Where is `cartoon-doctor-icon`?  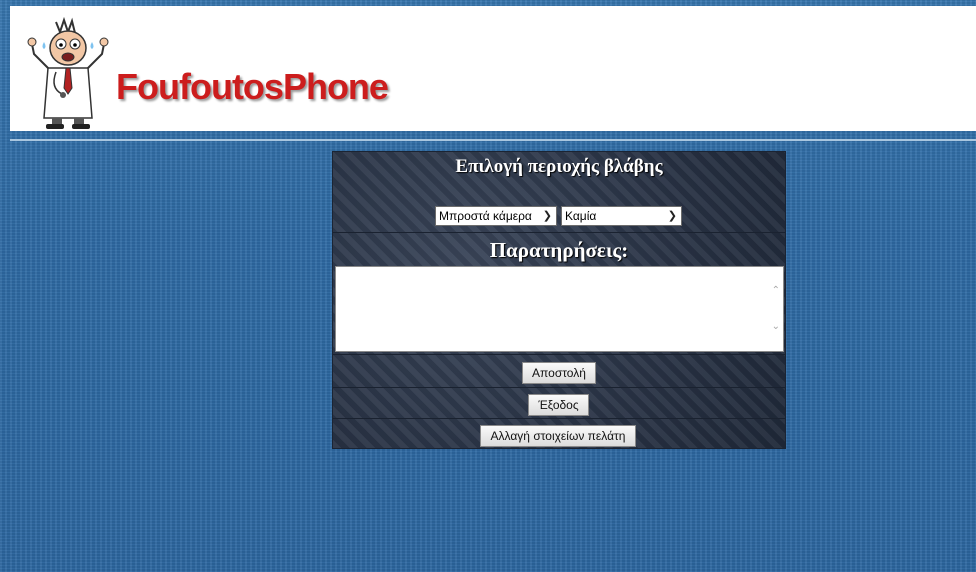 cartoon-doctor-icon is located at coordinates (68, 72).